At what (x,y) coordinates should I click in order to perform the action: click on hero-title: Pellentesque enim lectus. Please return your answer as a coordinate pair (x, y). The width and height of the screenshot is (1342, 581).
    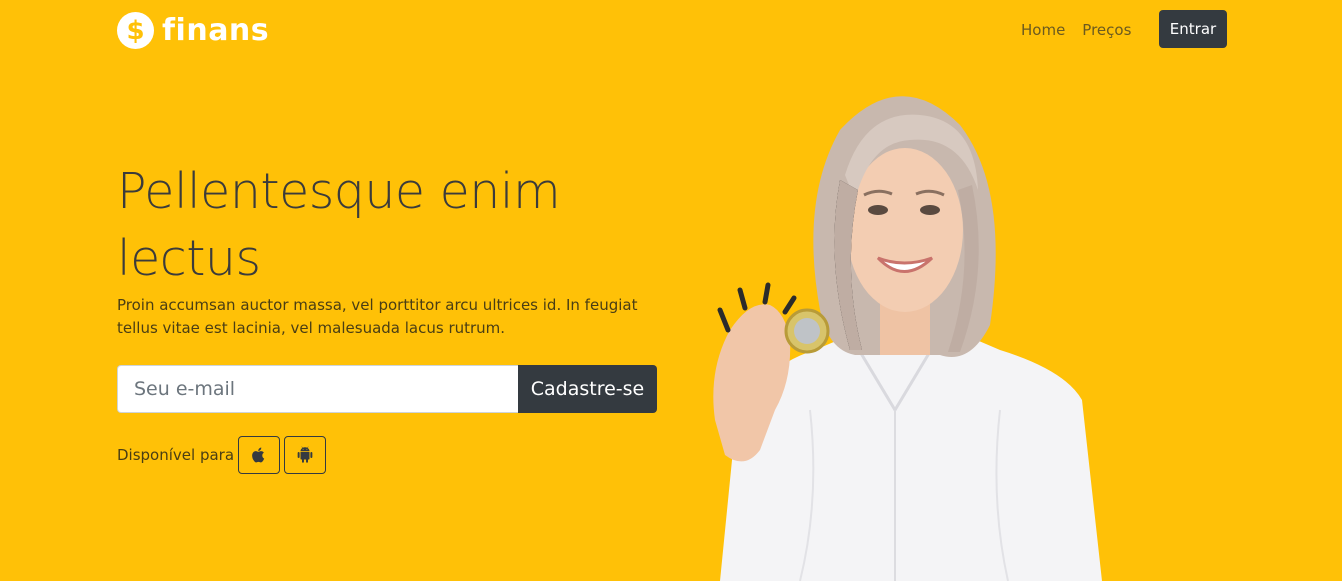
    Looking at the image, I should click on (339, 225).